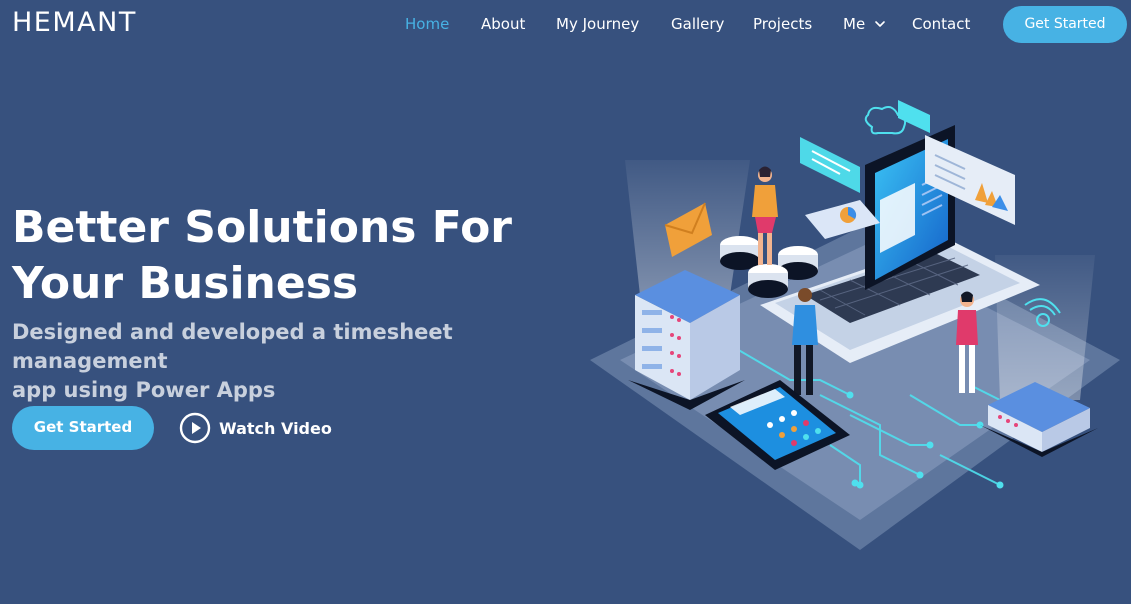  I want to click on hero-title-line1: Better Solutions For, so click(262, 227).